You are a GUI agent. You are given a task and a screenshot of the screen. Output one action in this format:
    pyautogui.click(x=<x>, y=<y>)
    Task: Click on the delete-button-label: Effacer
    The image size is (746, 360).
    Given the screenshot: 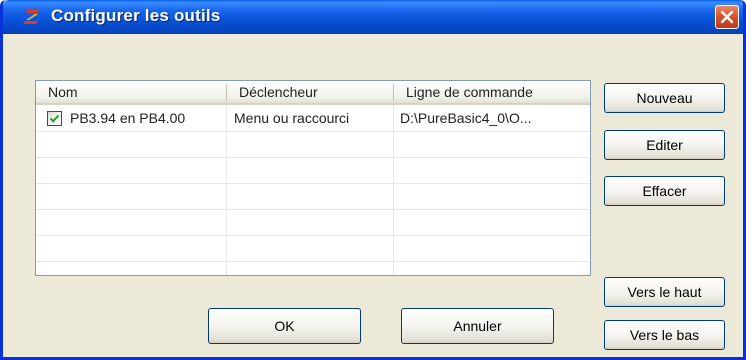 What is the action you would take?
    pyautogui.click(x=664, y=191)
    